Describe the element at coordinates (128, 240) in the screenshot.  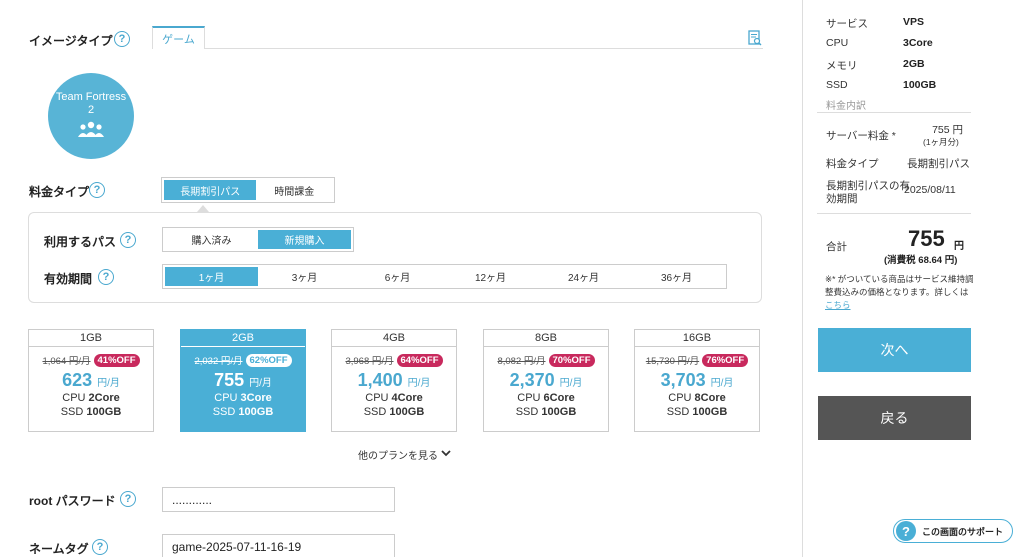
I see `pass-help-icon: ?` at that location.